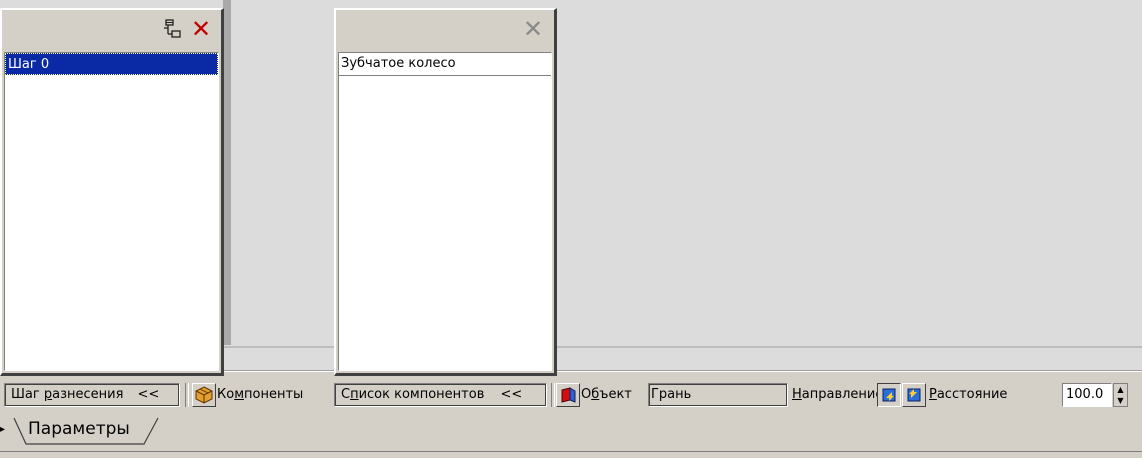 This screenshot has height=458, width=1142. I want to click on panel-divider, so click(227, 172).